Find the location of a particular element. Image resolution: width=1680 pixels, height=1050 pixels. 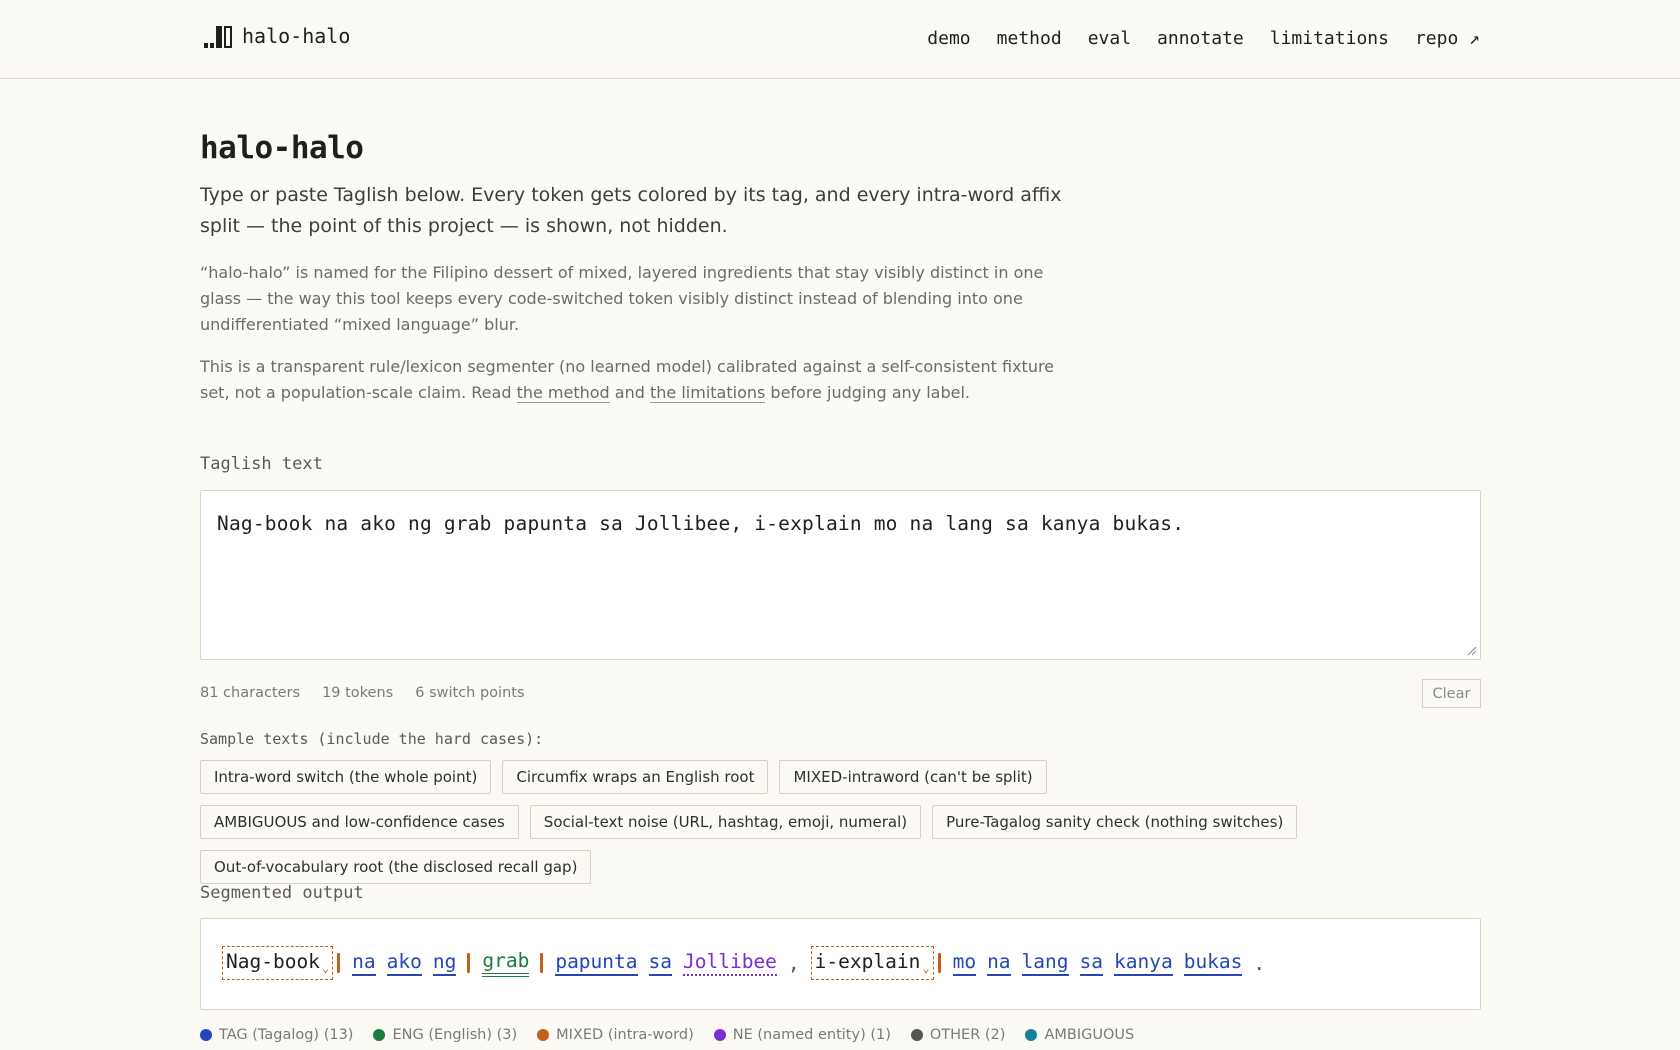

legend-item: NE (named entity) (1) is located at coordinates (802, 1035).